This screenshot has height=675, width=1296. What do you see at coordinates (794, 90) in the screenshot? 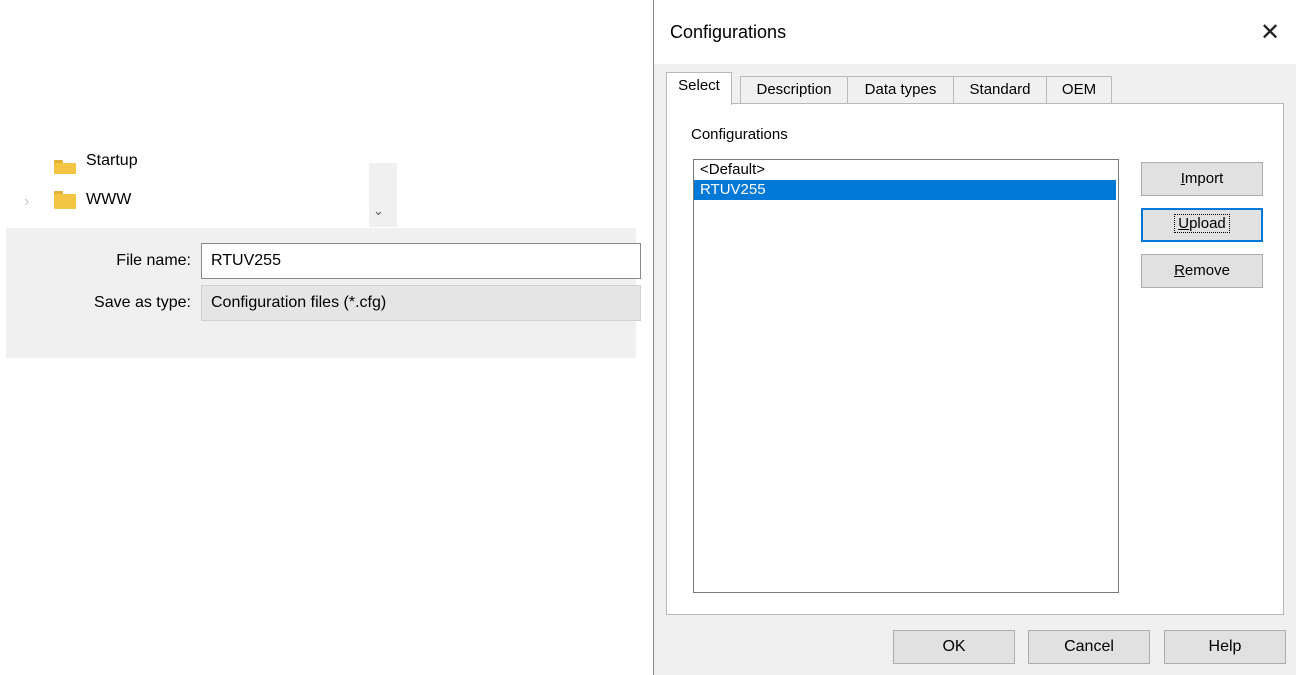
I see `tab-description: Description` at bounding box center [794, 90].